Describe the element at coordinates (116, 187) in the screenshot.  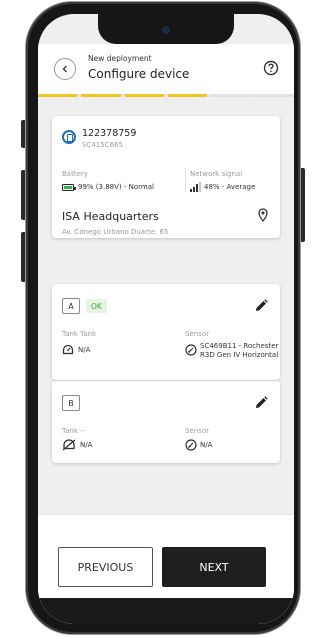
I see `battery-value: 99% (3.88V) - Normal` at that location.